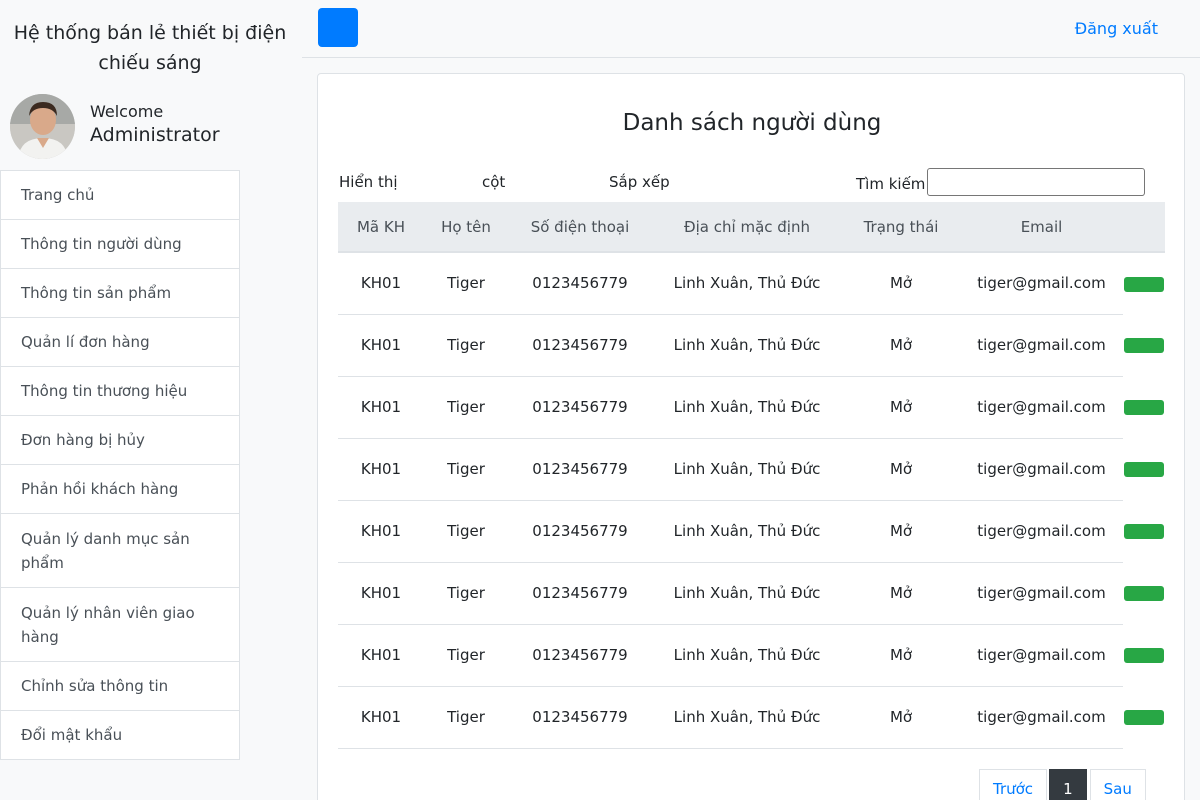 The image size is (1200, 800). I want to click on sidebar-item-product-info: Thông tin sản phẩm, so click(120, 293).